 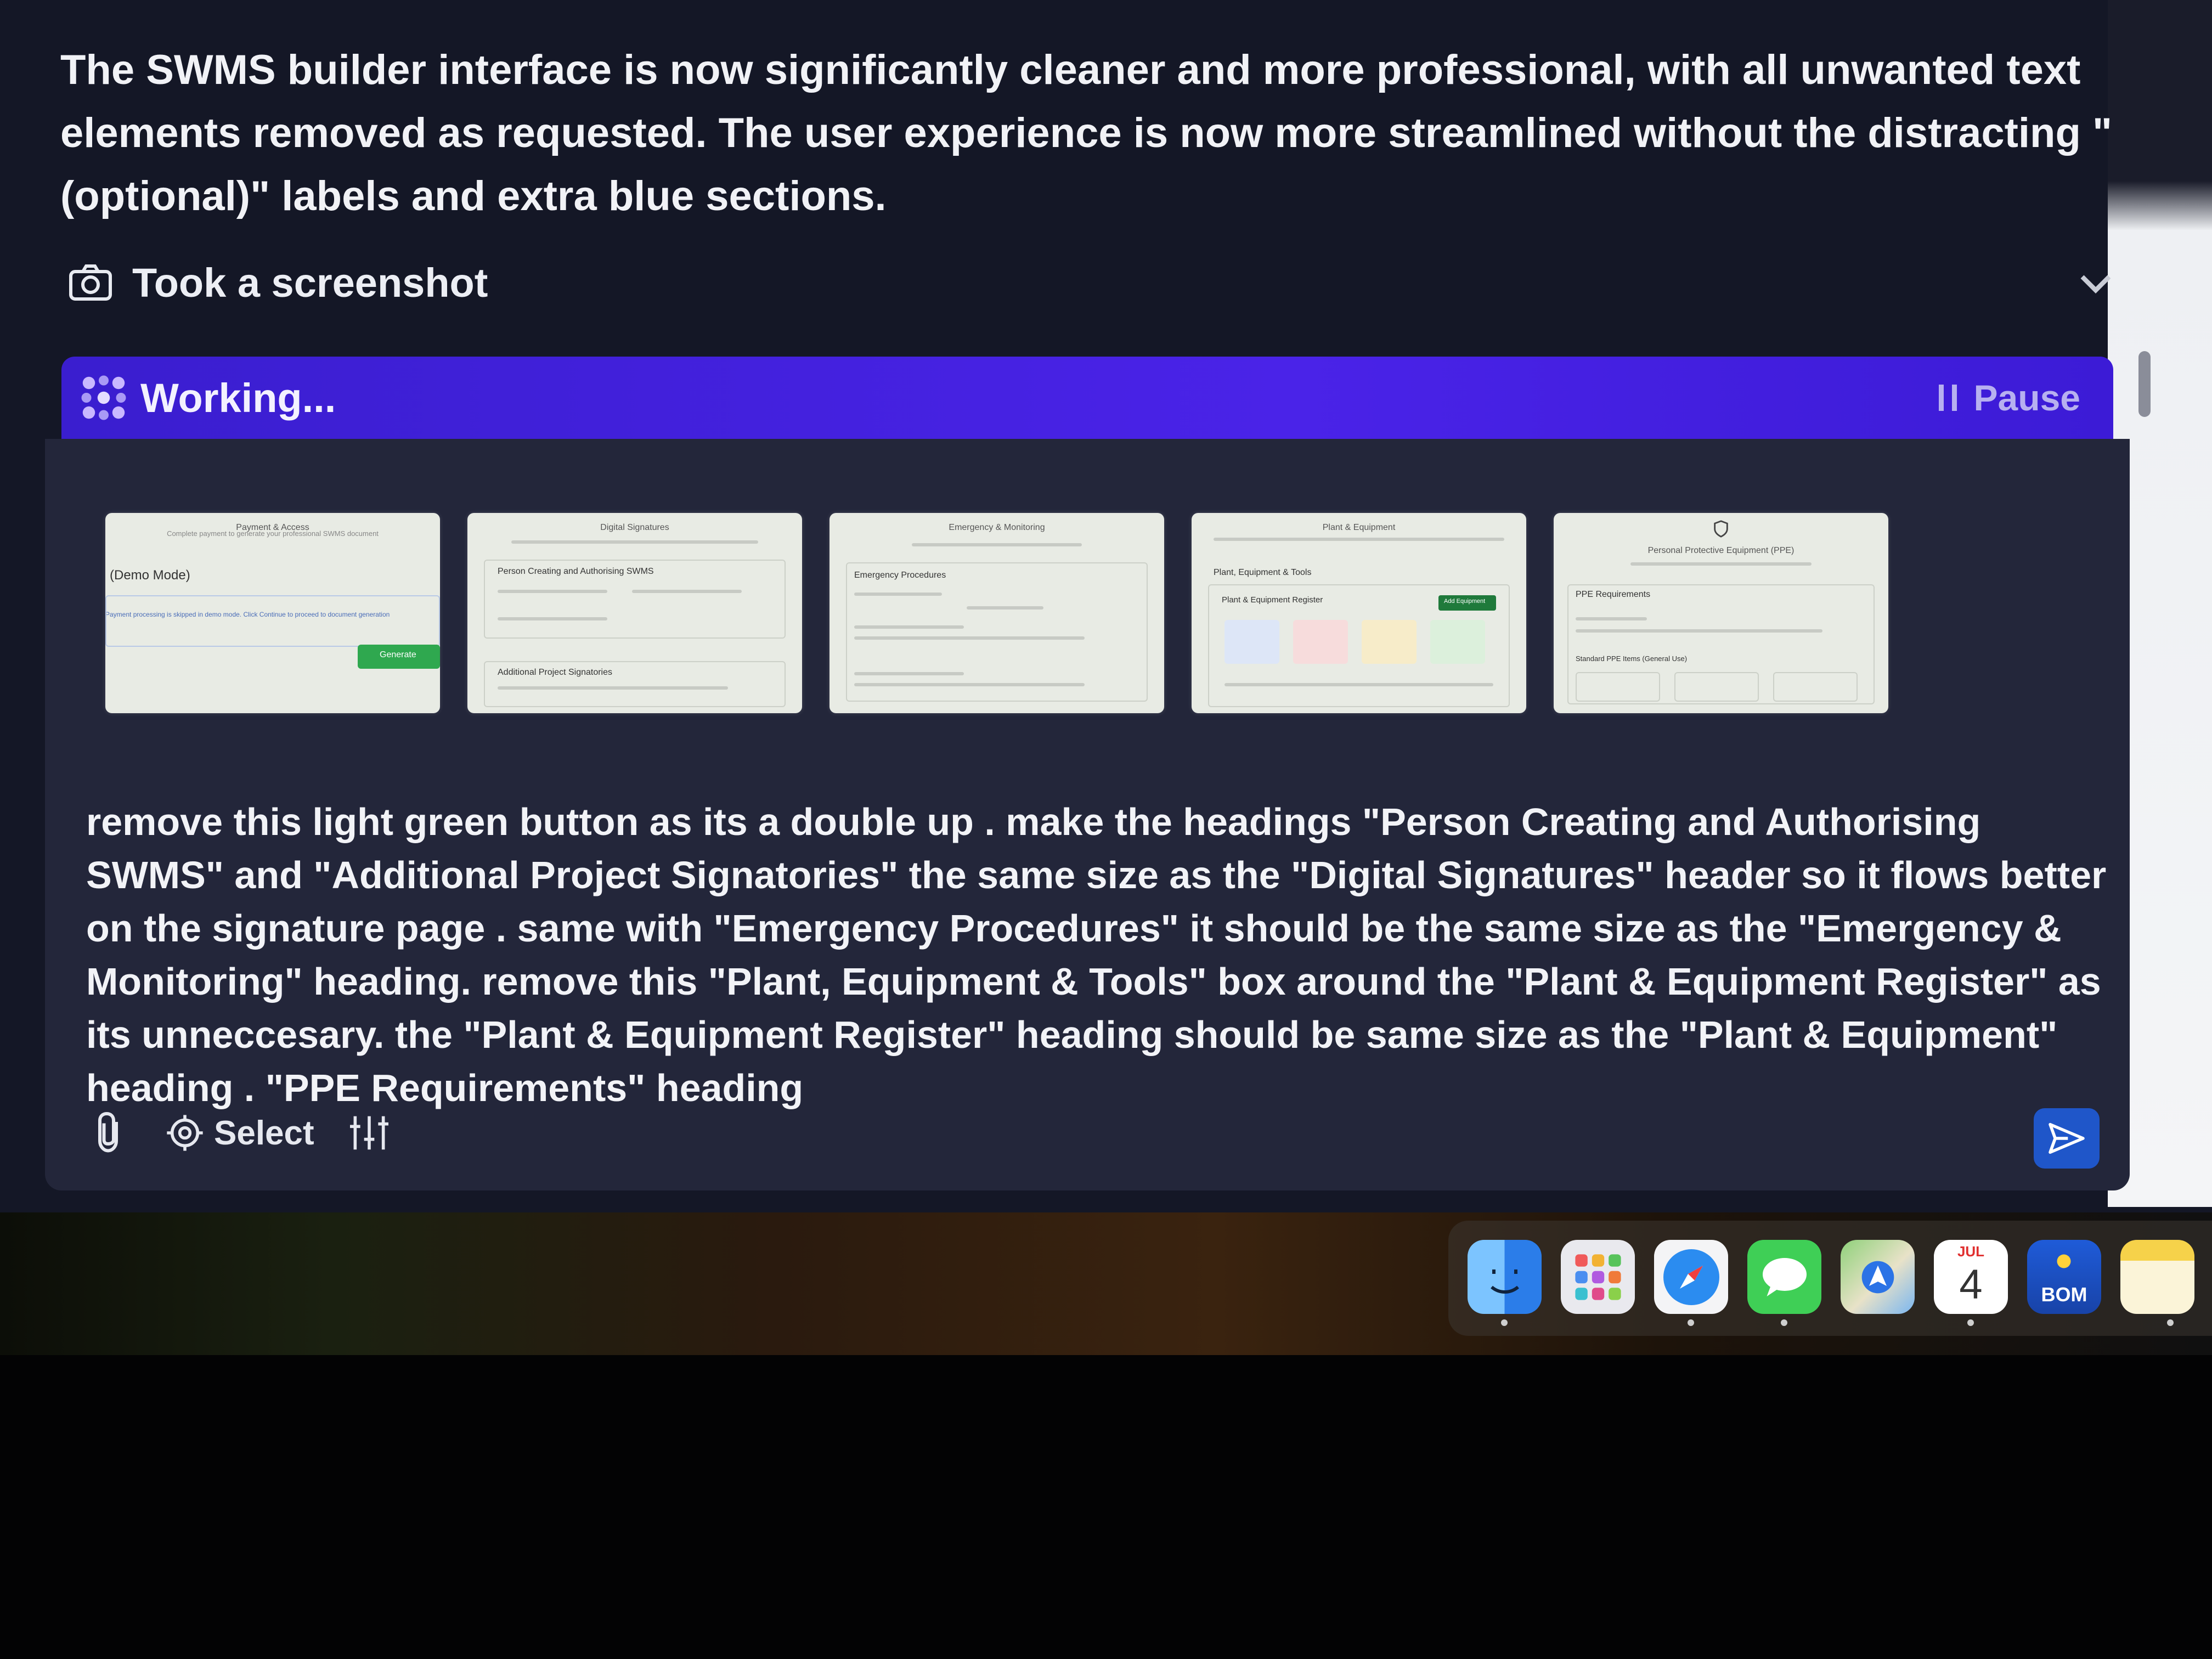 I want to click on notes-icon, so click(x=2157, y=1277).